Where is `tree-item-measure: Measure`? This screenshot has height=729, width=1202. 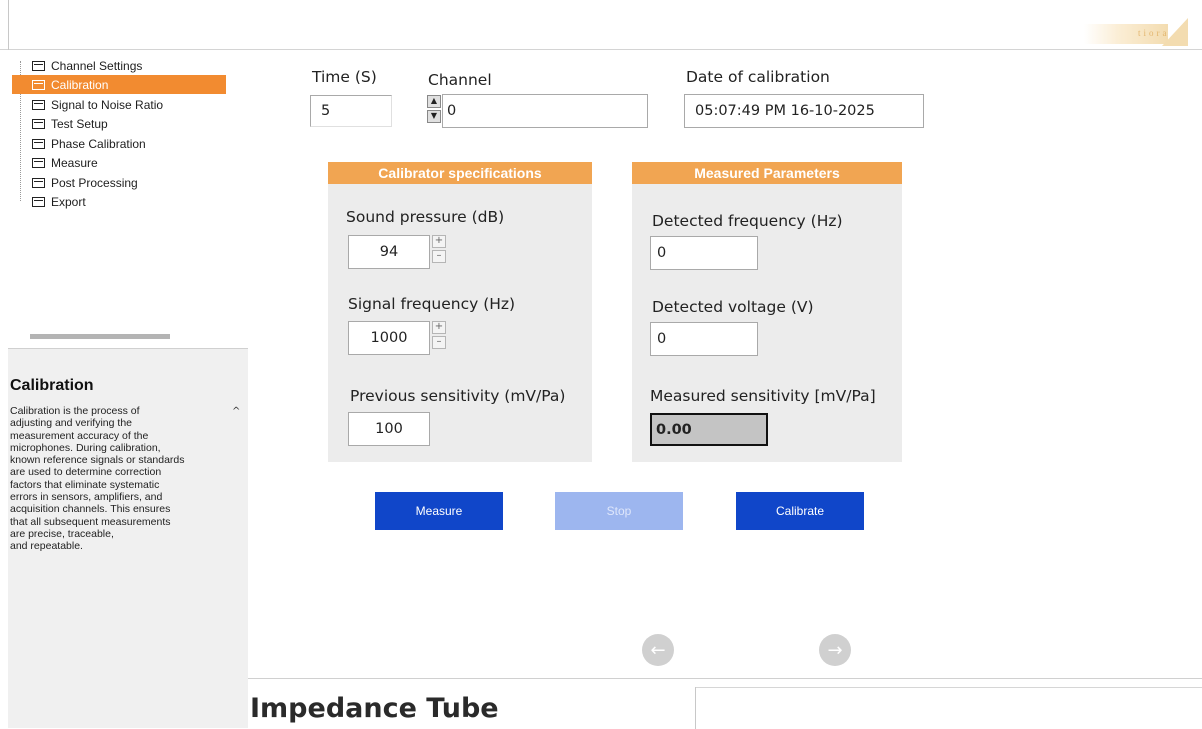
tree-item-measure: Measure is located at coordinates (55, 162).